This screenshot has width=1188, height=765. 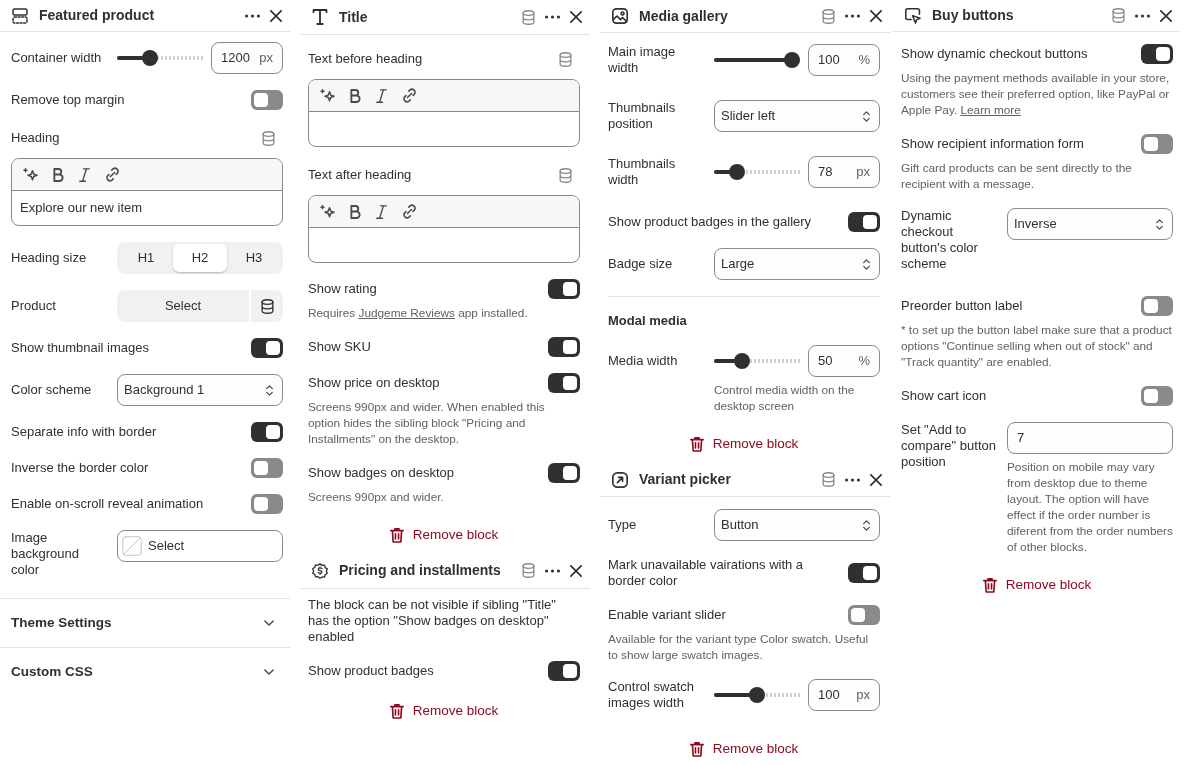 I want to click on number-field: 50 %, so click(x=844, y=361).